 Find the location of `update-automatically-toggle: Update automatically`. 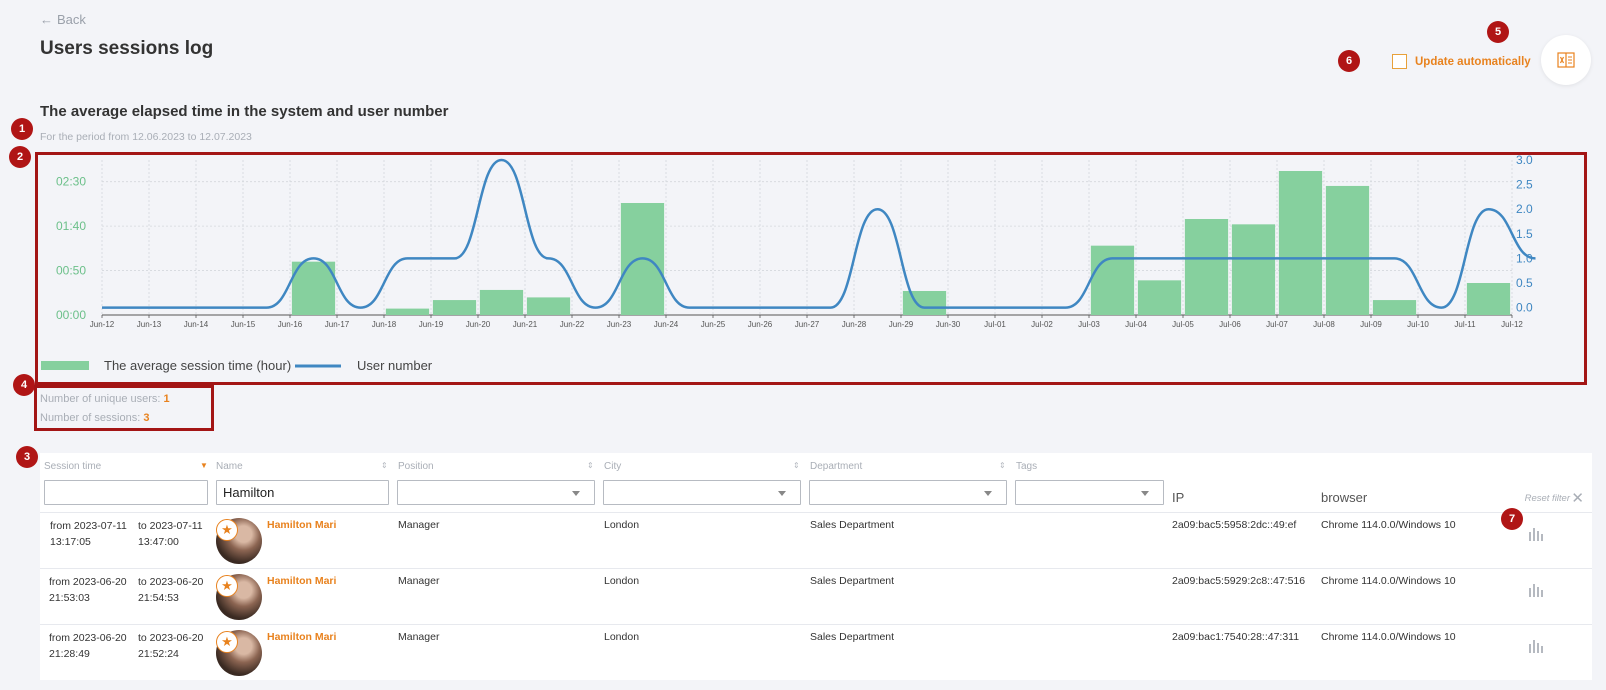

update-automatically-toggle: Update automatically is located at coordinates (1461, 61).